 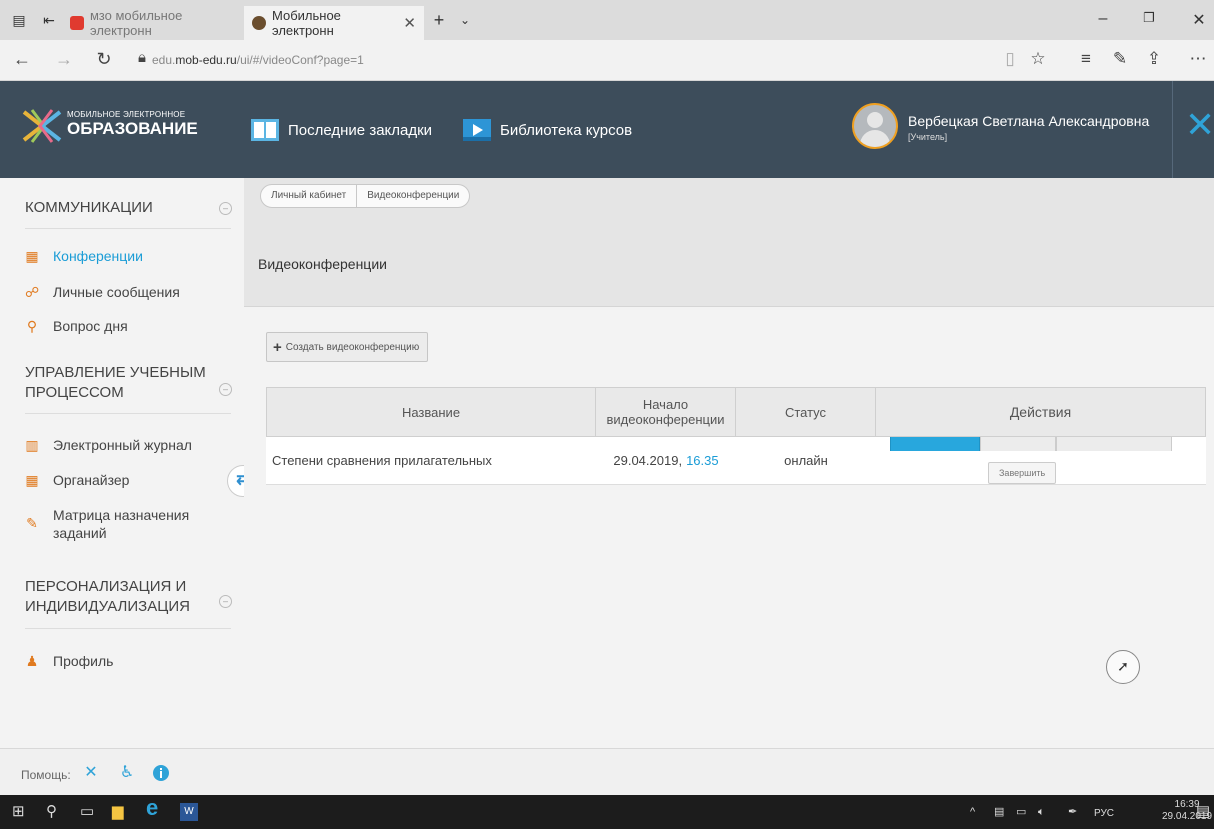 What do you see at coordinates (1154, 59) in the screenshot?
I see `share-icon: ⇪` at bounding box center [1154, 59].